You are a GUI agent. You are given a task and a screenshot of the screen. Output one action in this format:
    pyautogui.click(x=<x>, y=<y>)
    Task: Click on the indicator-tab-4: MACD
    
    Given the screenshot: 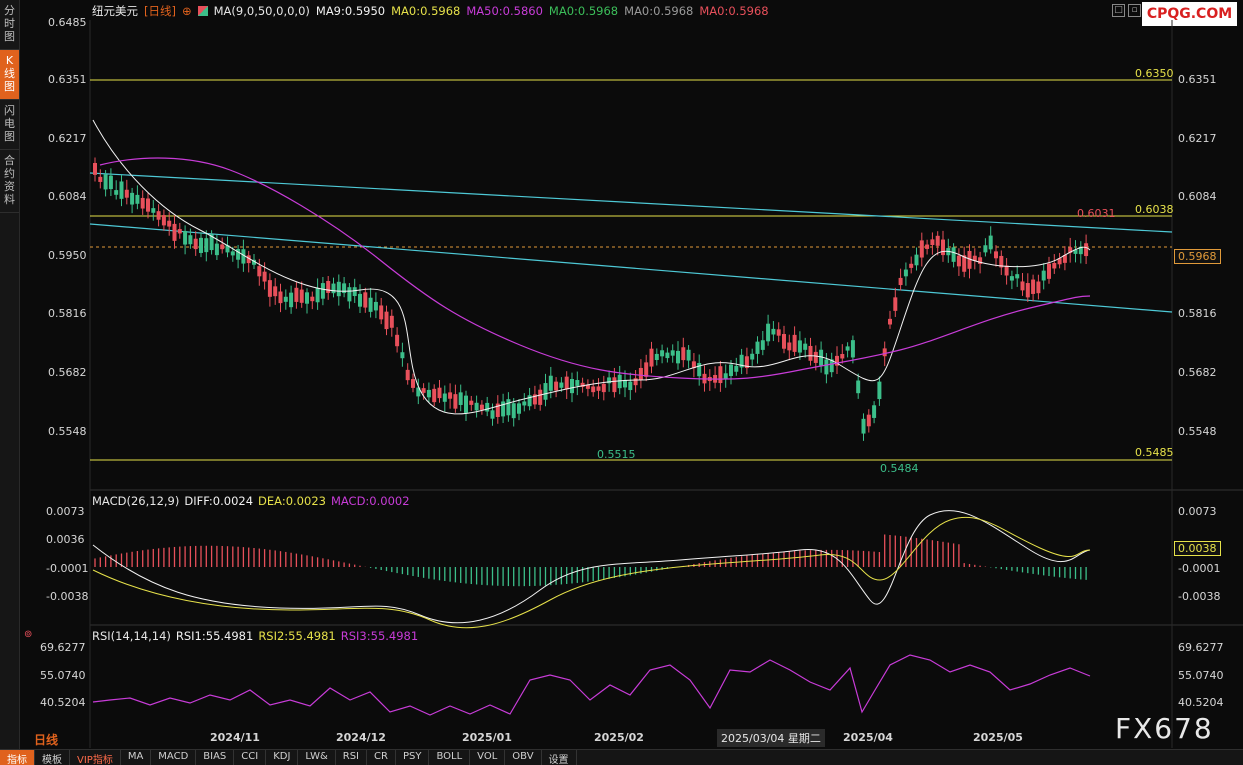 What is the action you would take?
    pyautogui.click(x=174, y=757)
    